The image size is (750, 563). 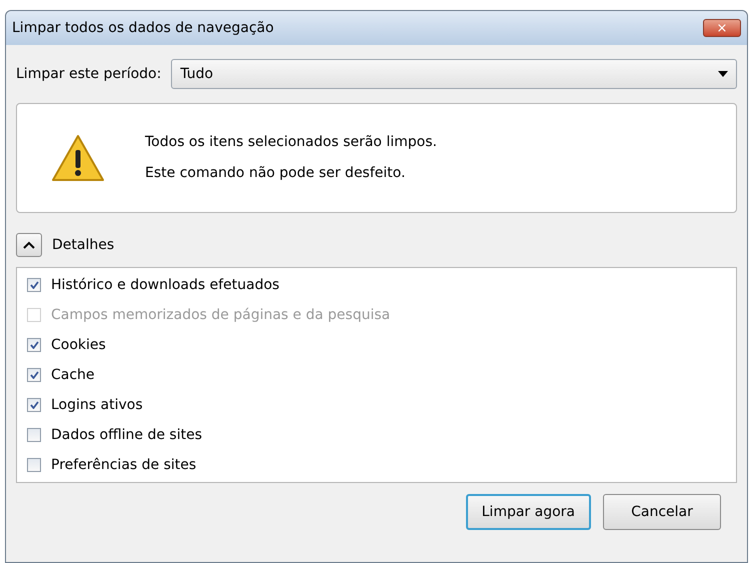 What do you see at coordinates (143, 28) in the screenshot?
I see `window-title: Limpar todos os dados de navegação` at bounding box center [143, 28].